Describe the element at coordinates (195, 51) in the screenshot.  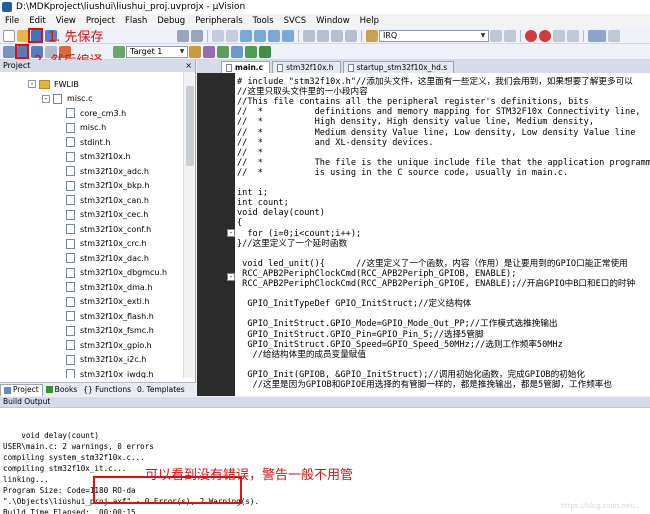
I see `target-options-icon` at that location.